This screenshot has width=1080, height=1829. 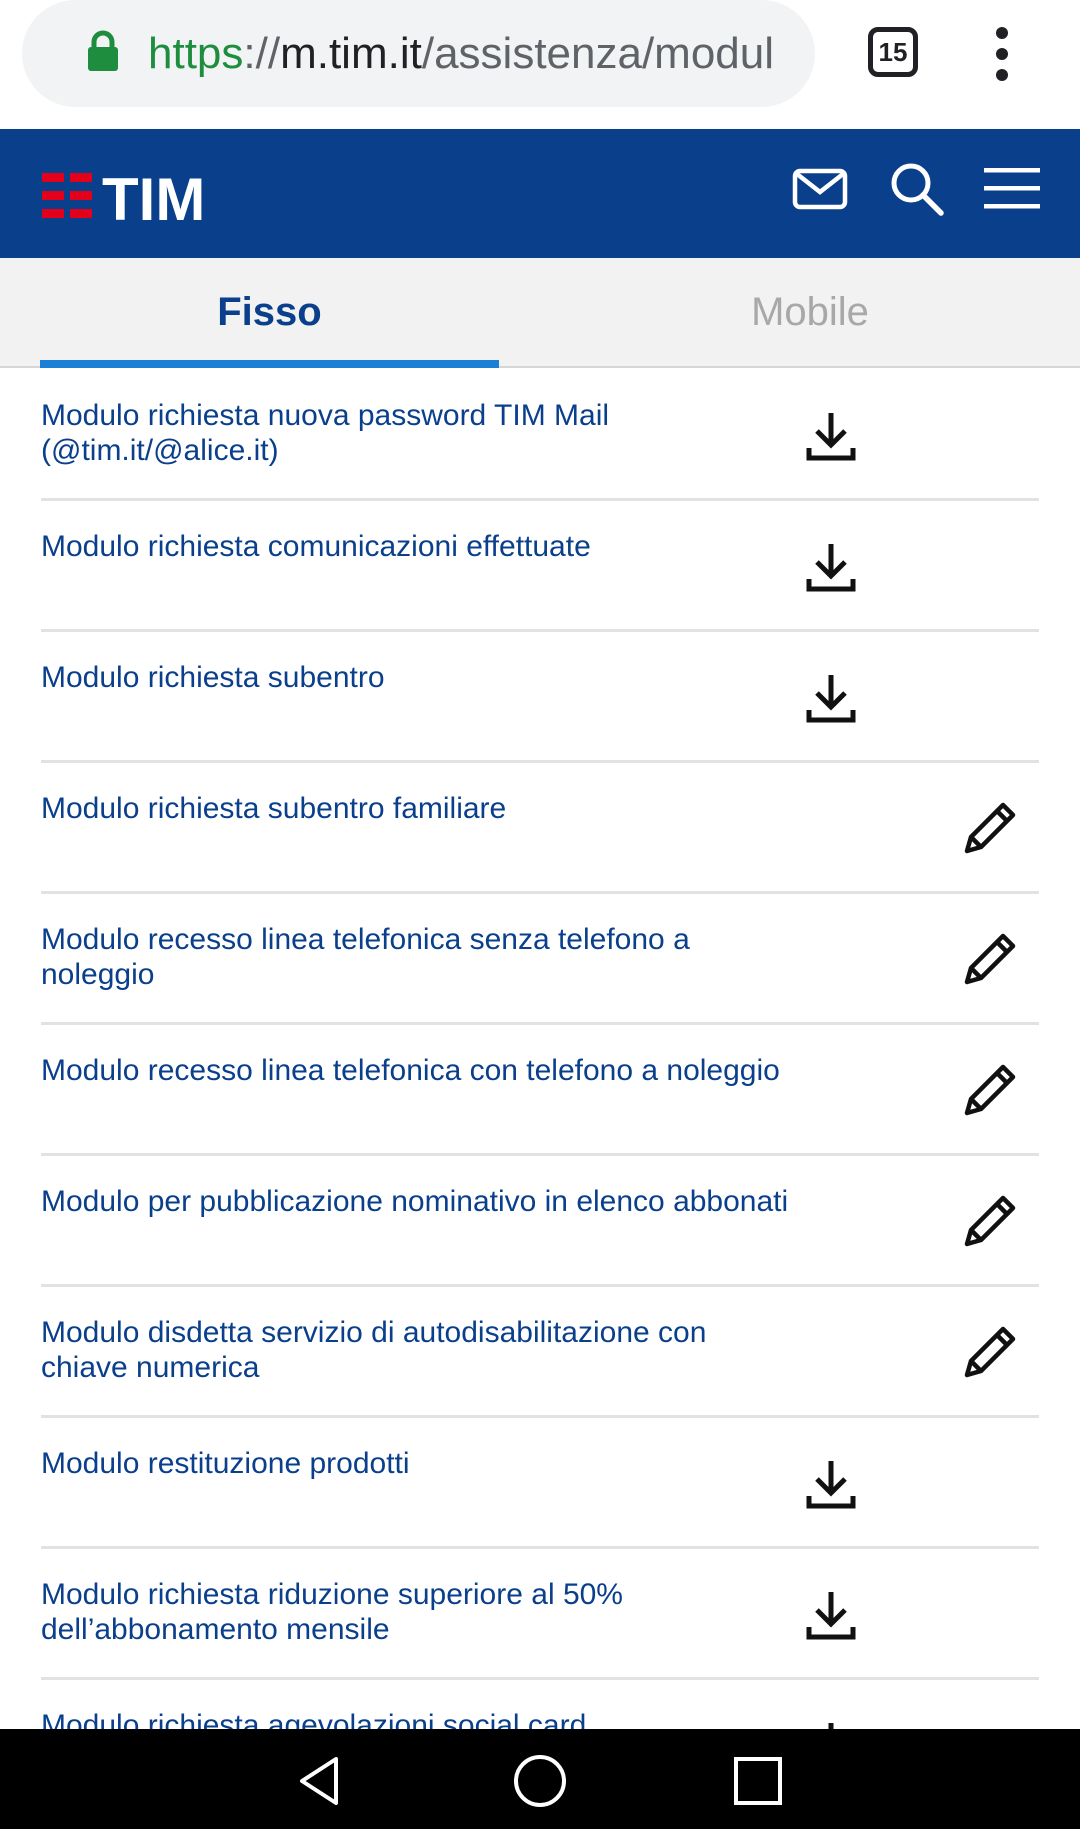 I want to click on url-scheme: https, so click(x=196, y=53).